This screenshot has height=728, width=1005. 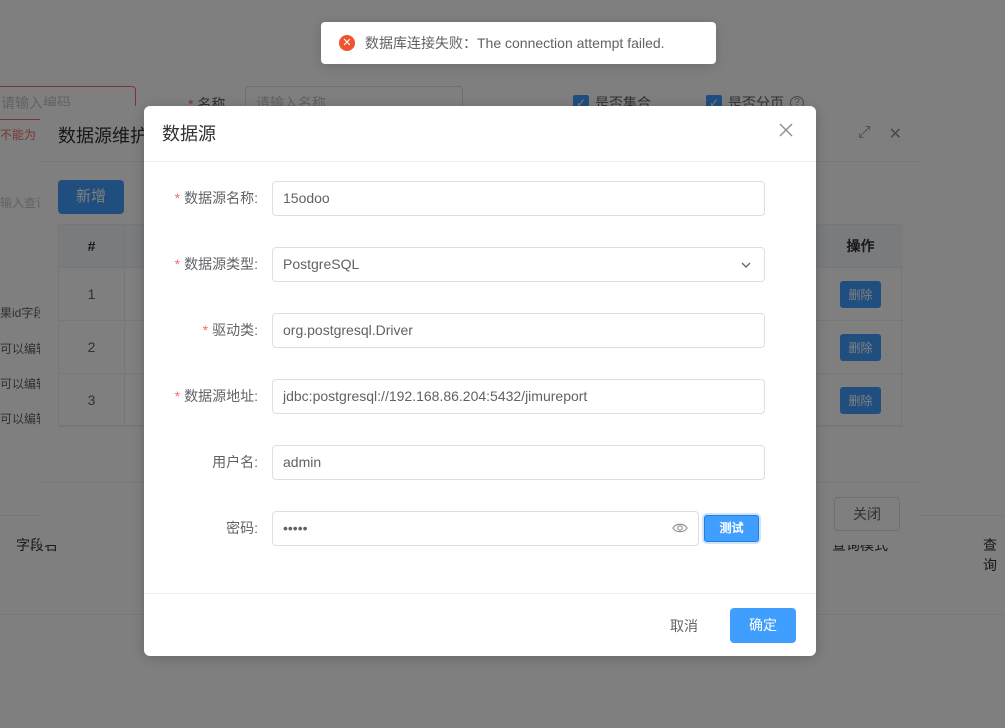 I want to click on name-form-item: * 数据源名称: 15odoo, so click(x=480, y=198).